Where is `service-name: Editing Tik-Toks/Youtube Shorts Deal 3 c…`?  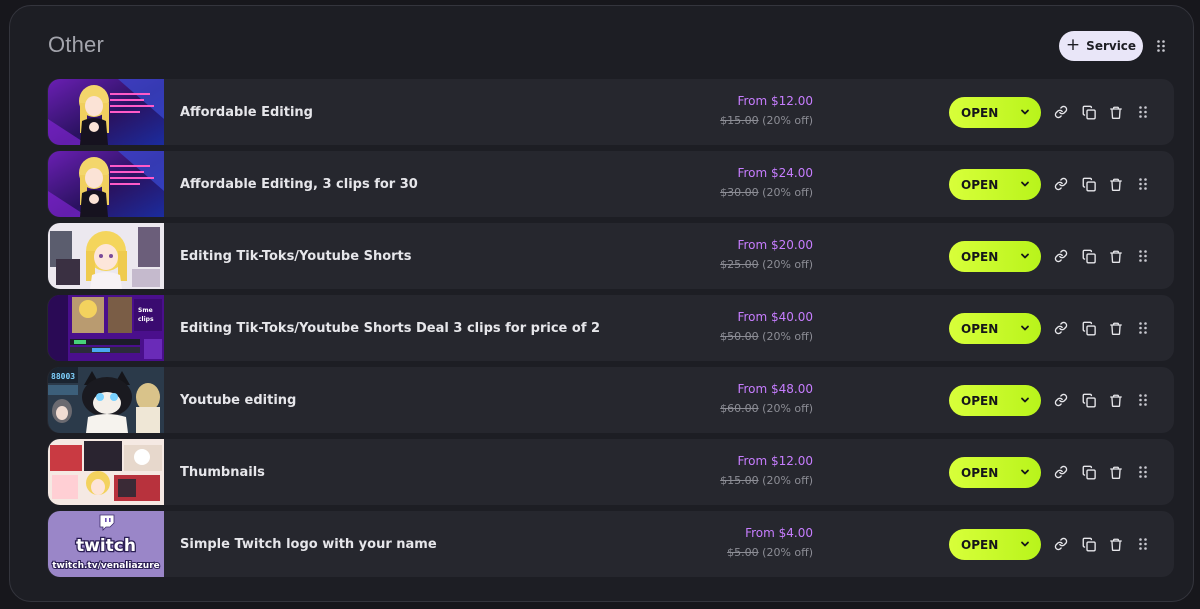
service-name: Editing Tik-Toks/Youtube Shorts Deal 3 c… is located at coordinates (390, 328).